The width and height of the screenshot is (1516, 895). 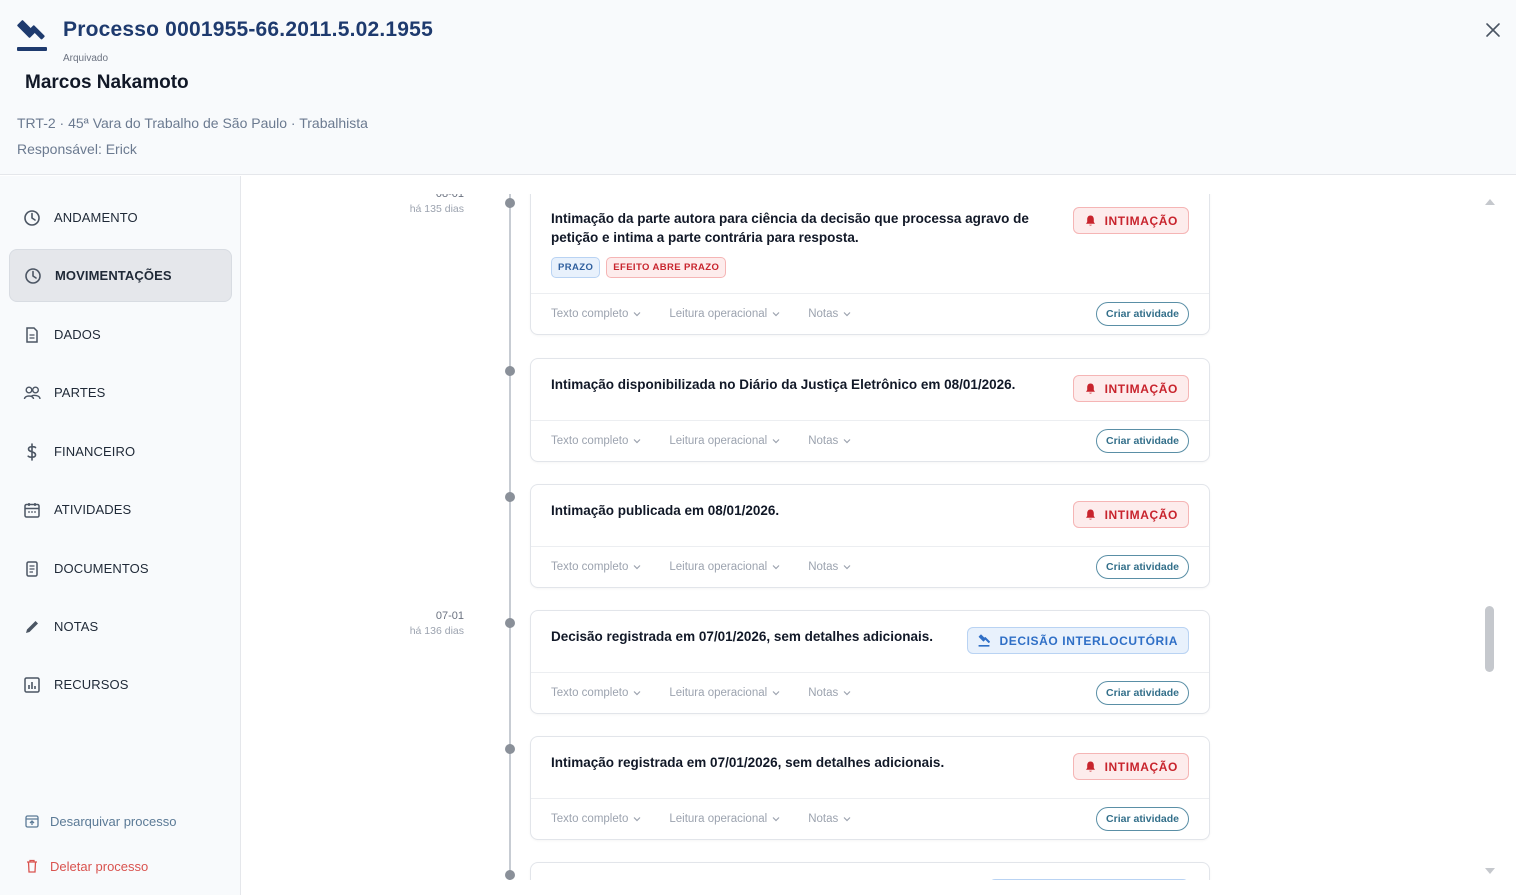 I want to click on scroll-down-arrow-icon, so click(x=1490, y=871).